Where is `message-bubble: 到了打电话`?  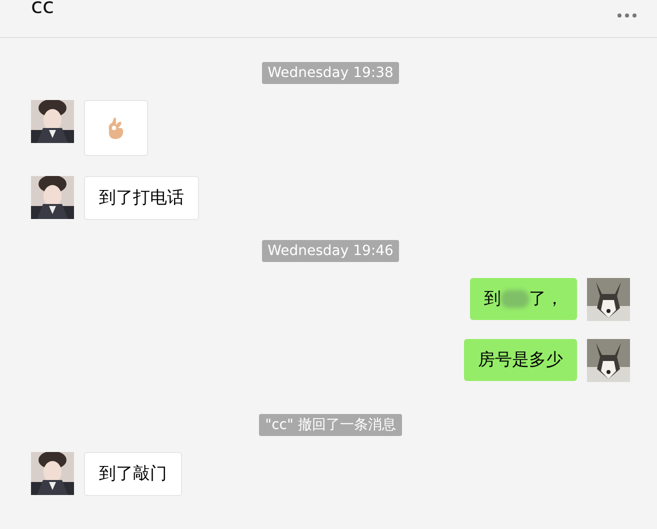 message-bubble: 到了打电话 is located at coordinates (141, 198).